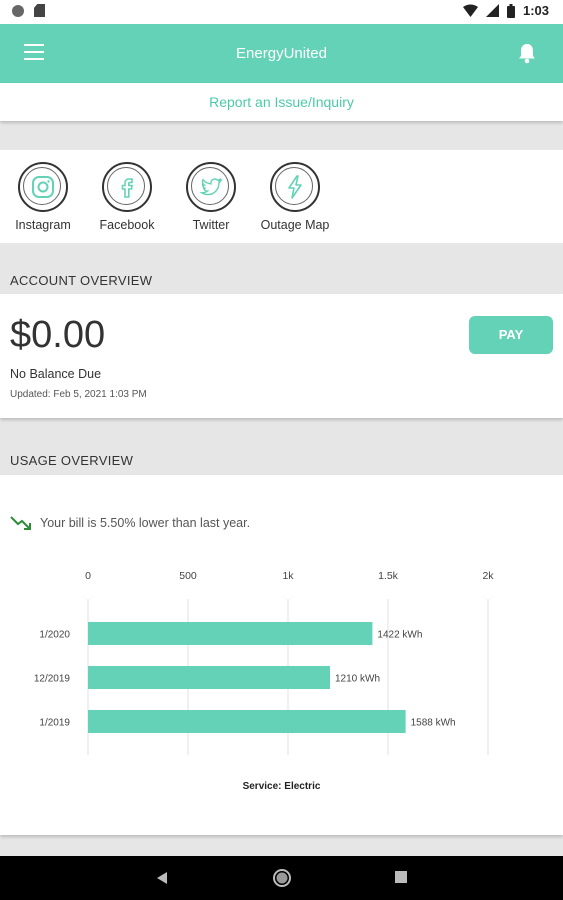 This screenshot has height=900, width=563. I want to click on clock: 1:03, so click(535, 10).